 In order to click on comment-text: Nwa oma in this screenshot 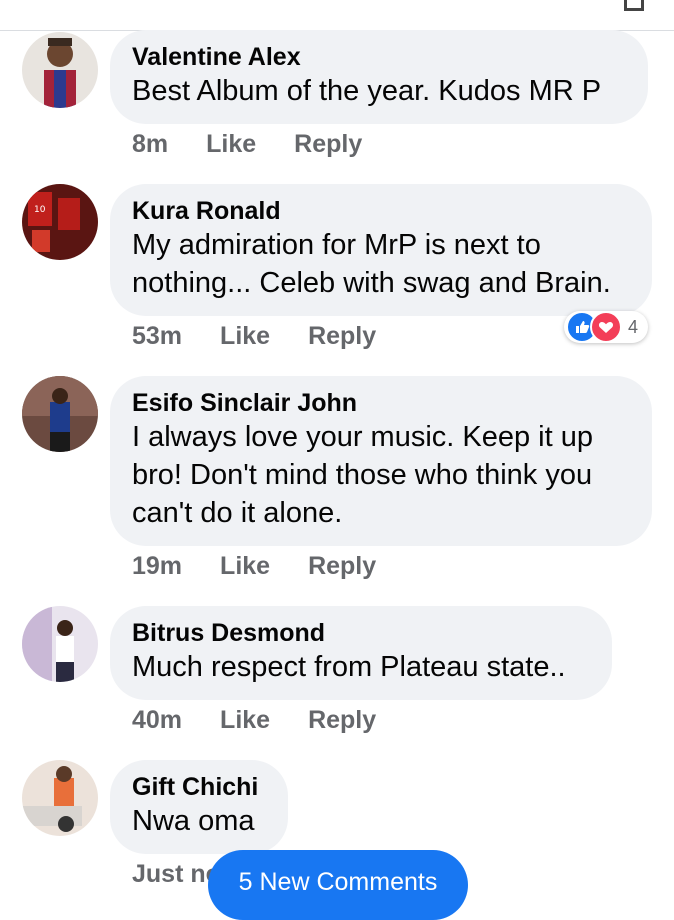, I will do `click(193, 821)`.